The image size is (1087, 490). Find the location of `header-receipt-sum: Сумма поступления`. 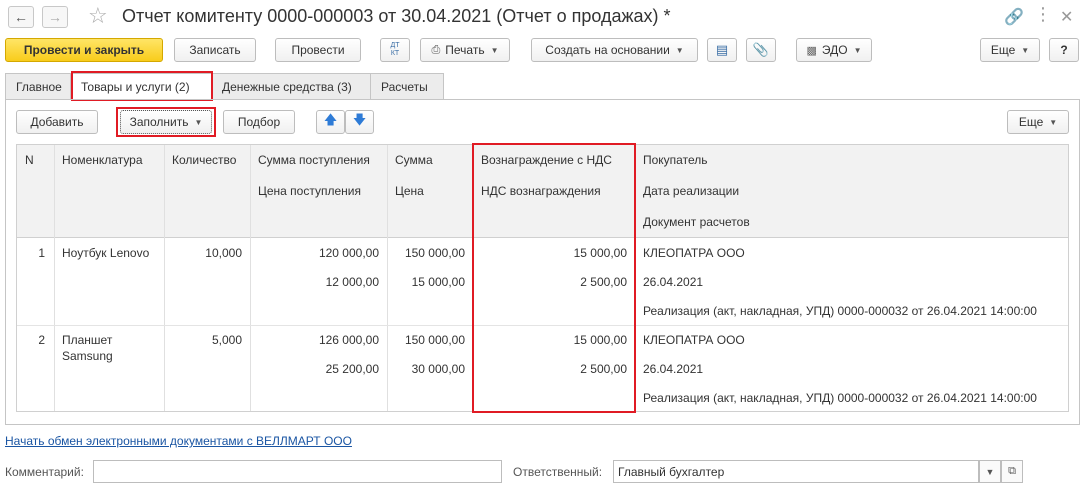

header-receipt-sum: Сумма поступления is located at coordinates (314, 160).